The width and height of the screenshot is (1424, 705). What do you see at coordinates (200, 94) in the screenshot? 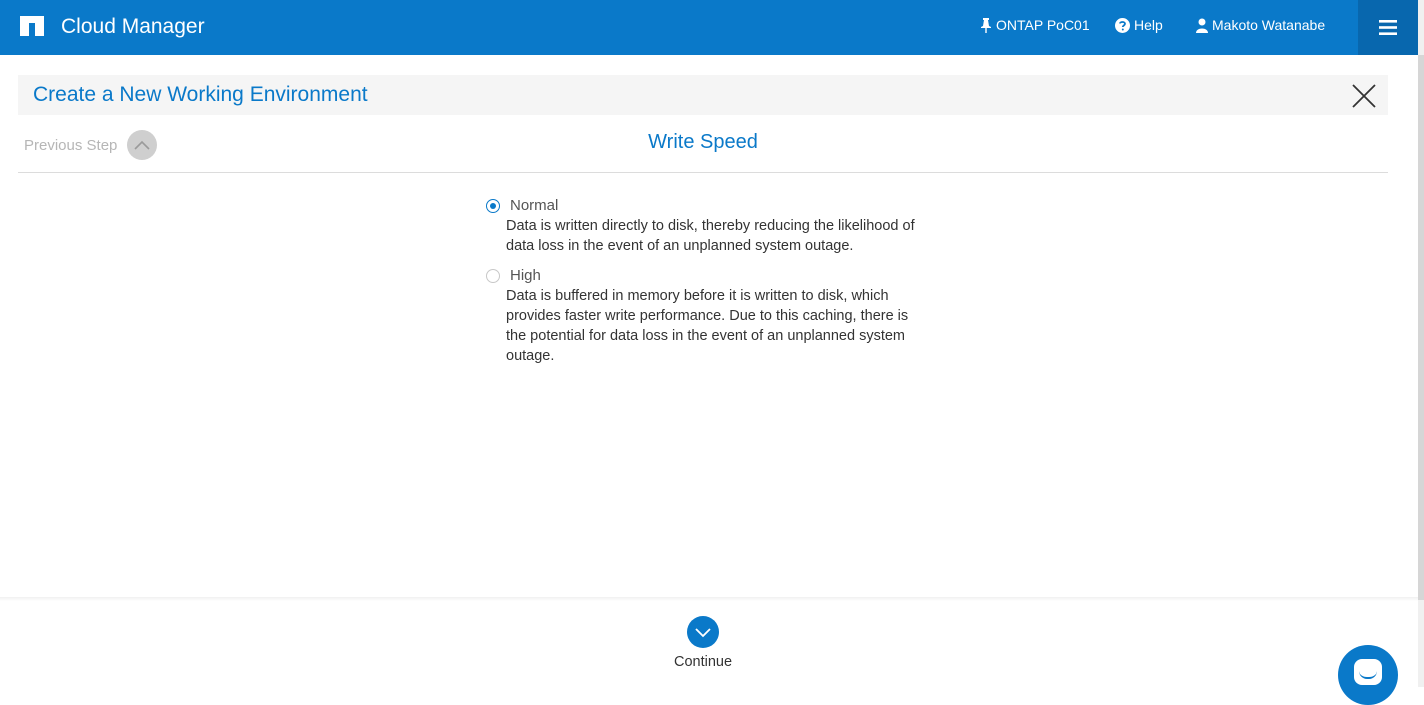
I see `page-title: Create a New Working Environment` at bounding box center [200, 94].